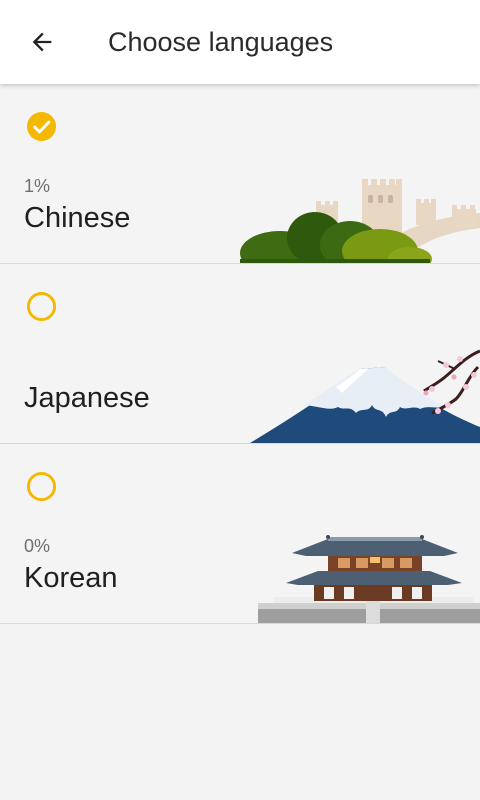 This screenshot has width=480, height=800. I want to click on language-name: Chinese, so click(77, 218).